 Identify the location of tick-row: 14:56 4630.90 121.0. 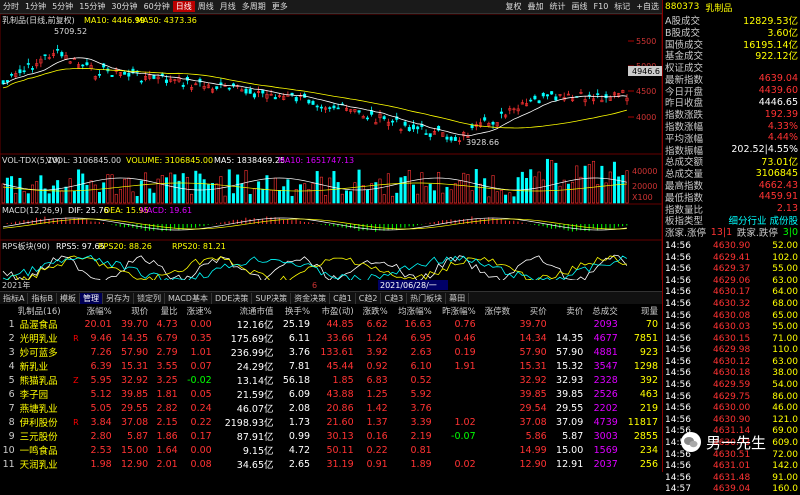
(731, 420).